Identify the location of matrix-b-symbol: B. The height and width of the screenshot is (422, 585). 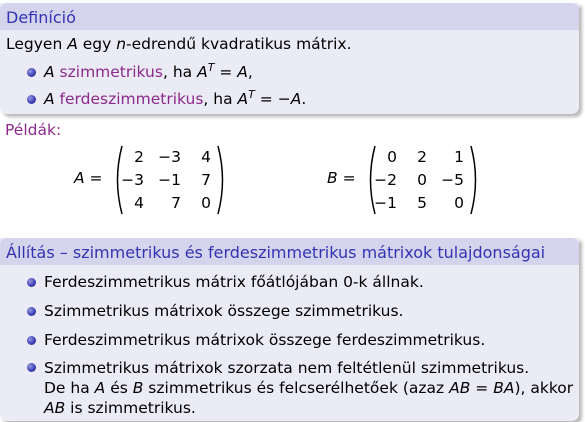
(332, 178).